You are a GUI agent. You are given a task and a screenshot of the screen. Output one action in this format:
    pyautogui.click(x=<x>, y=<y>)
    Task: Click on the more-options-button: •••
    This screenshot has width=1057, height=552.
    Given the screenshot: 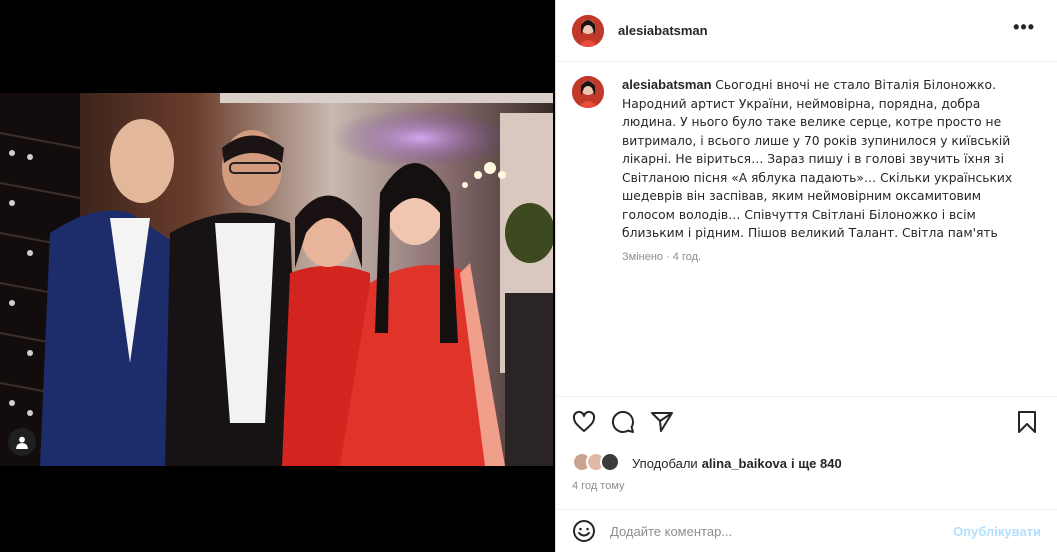 What is the action you would take?
    pyautogui.click(x=1024, y=27)
    